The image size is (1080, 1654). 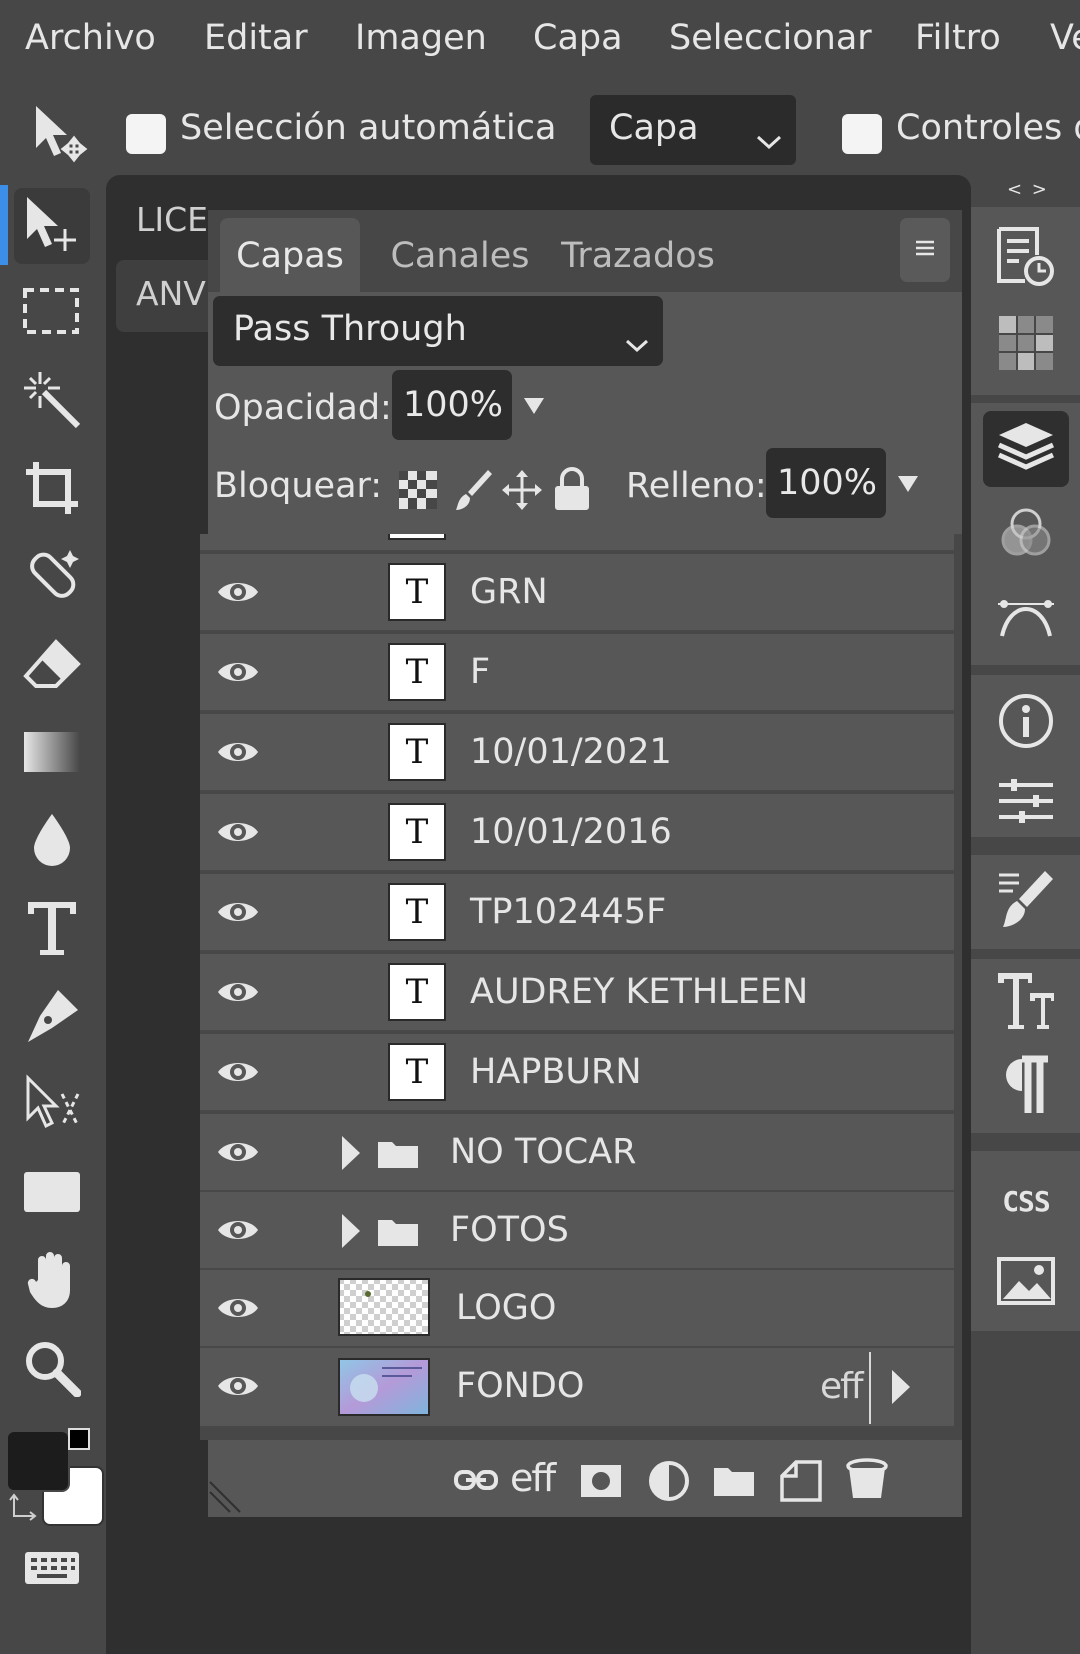 I want to click on zoom-tool-button, so click(x=52, y=1370).